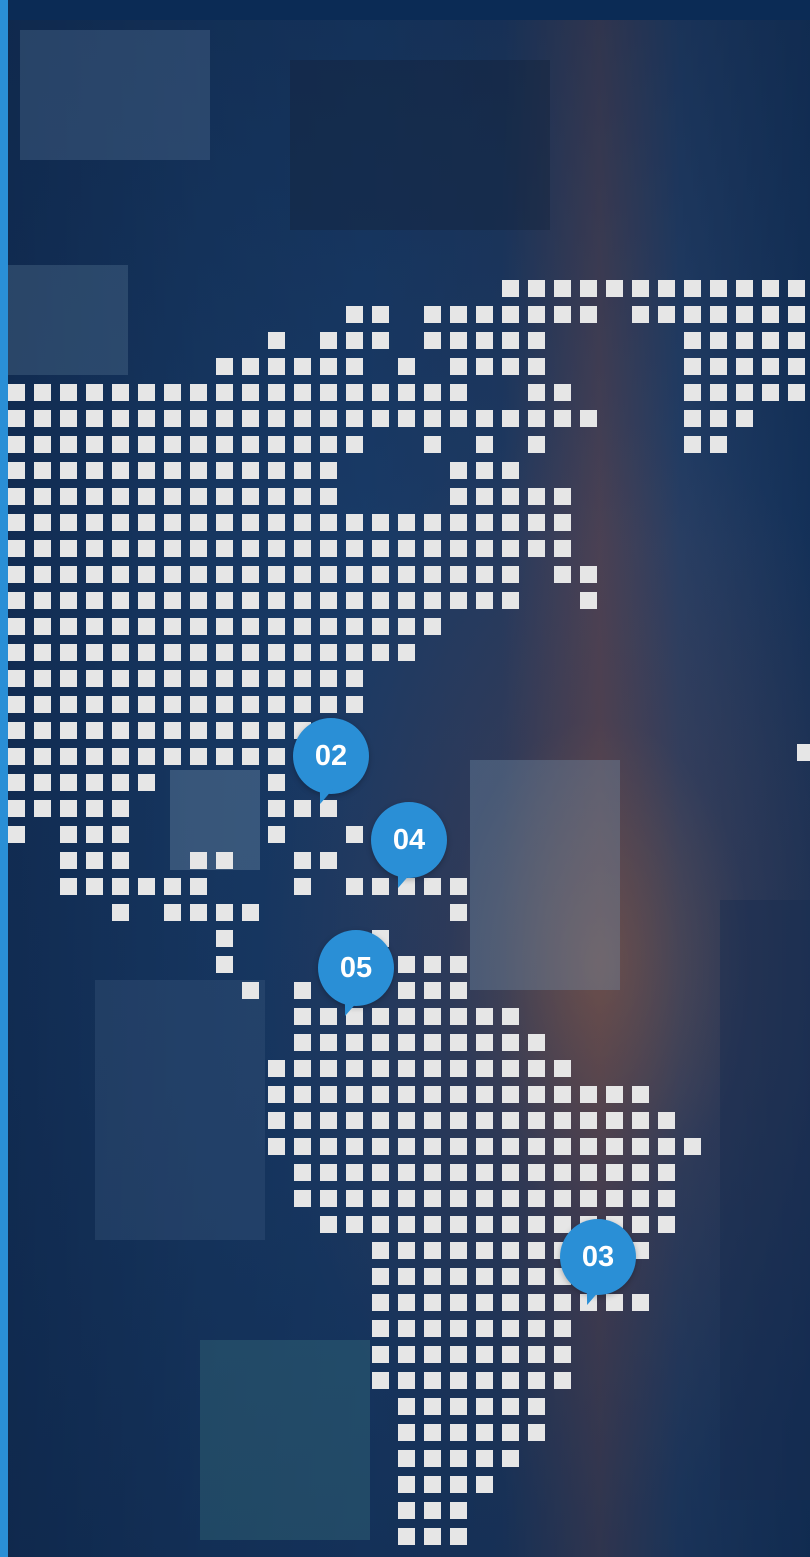  I want to click on location-marker-04: 04, so click(409, 840).